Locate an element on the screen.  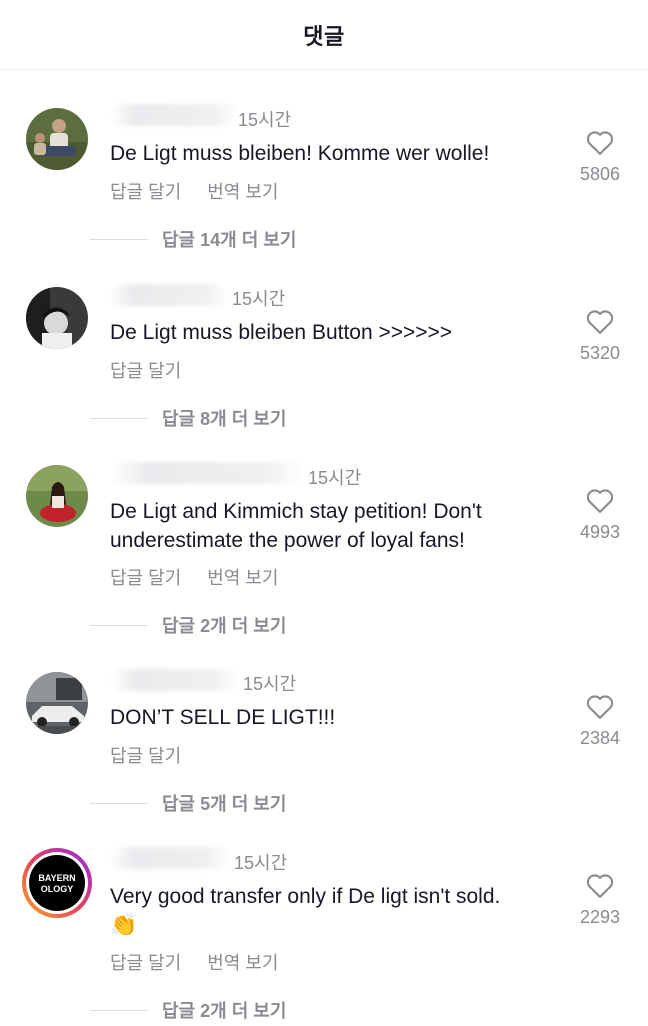
like-count: 2293 is located at coordinates (600, 917).